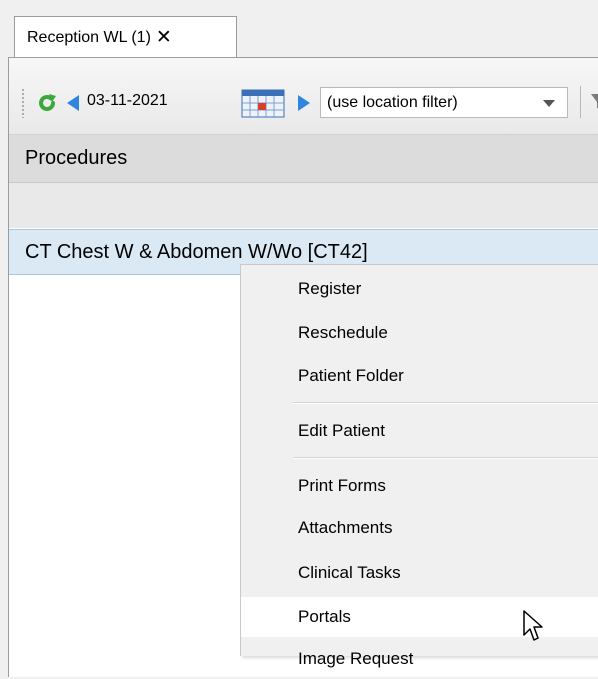 The width and height of the screenshot is (598, 679). Describe the element at coordinates (263, 103) in the screenshot. I see `calendar-icon` at that location.